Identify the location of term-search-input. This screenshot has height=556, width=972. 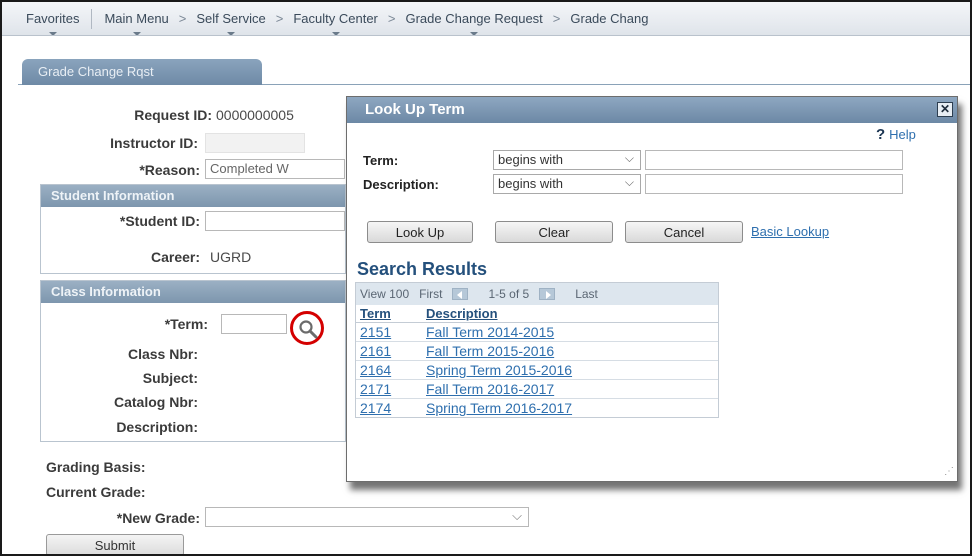
(774, 160).